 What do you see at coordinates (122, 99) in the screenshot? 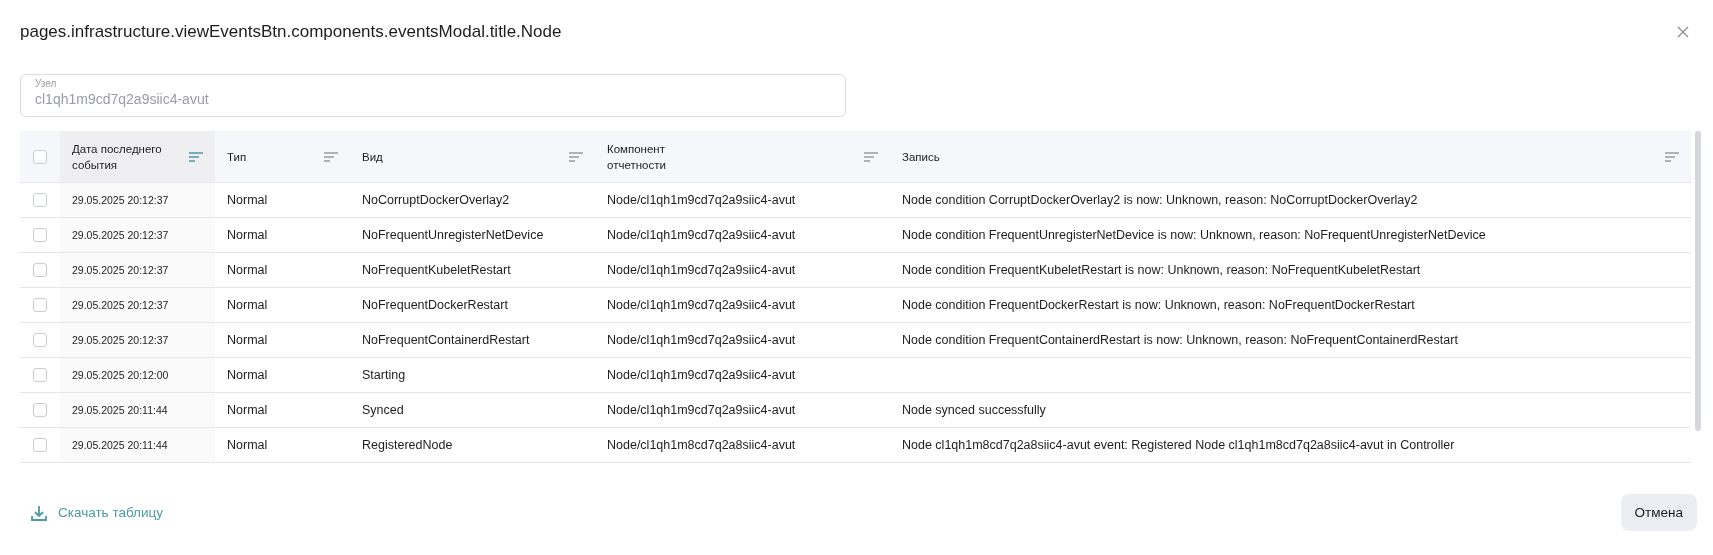
I see `field-value: cl1qh1m9cd7q2a9siic4-avut` at bounding box center [122, 99].